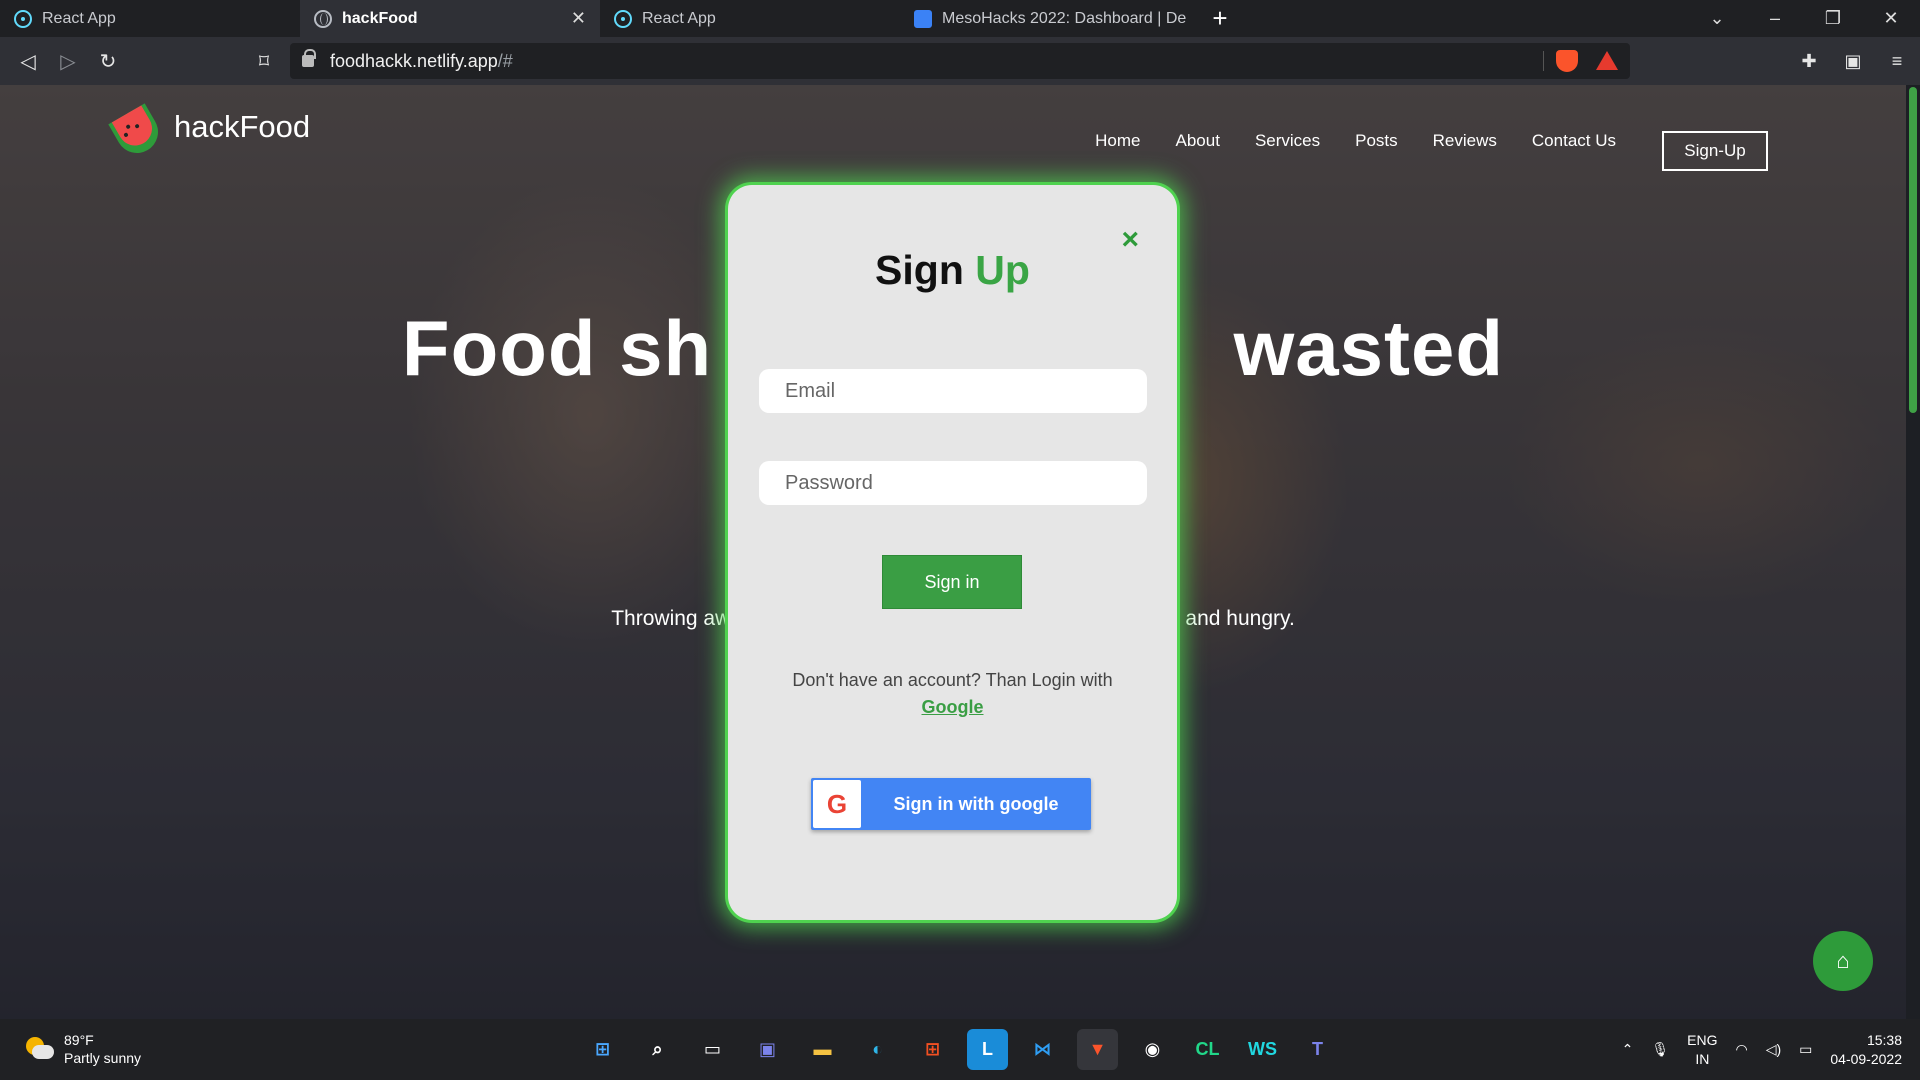 This screenshot has width=1920, height=1080. What do you see at coordinates (1287, 141) in the screenshot?
I see `nav-services: Services` at bounding box center [1287, 141].